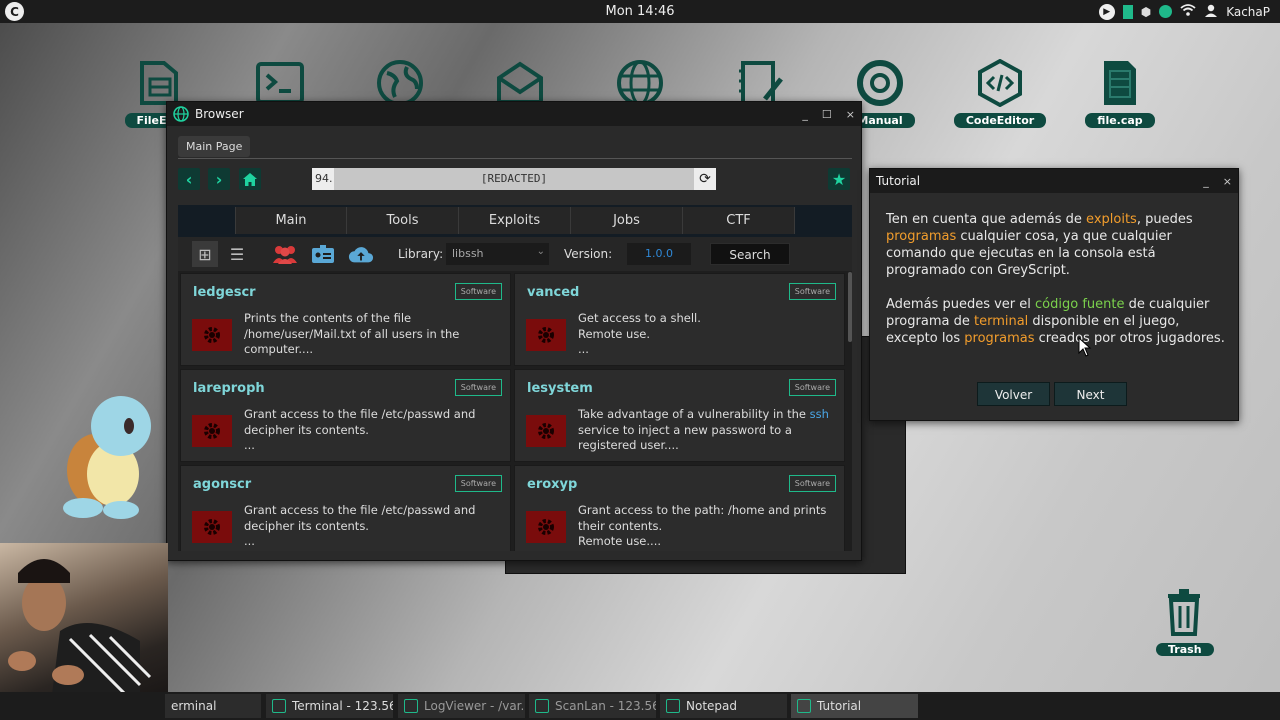 Image resolution: width=1280 pixels, height=720 pixels. Describe the element at coordinates (214, 146) in the screenshot. I see `tab-main-page: Main Page` at that location.